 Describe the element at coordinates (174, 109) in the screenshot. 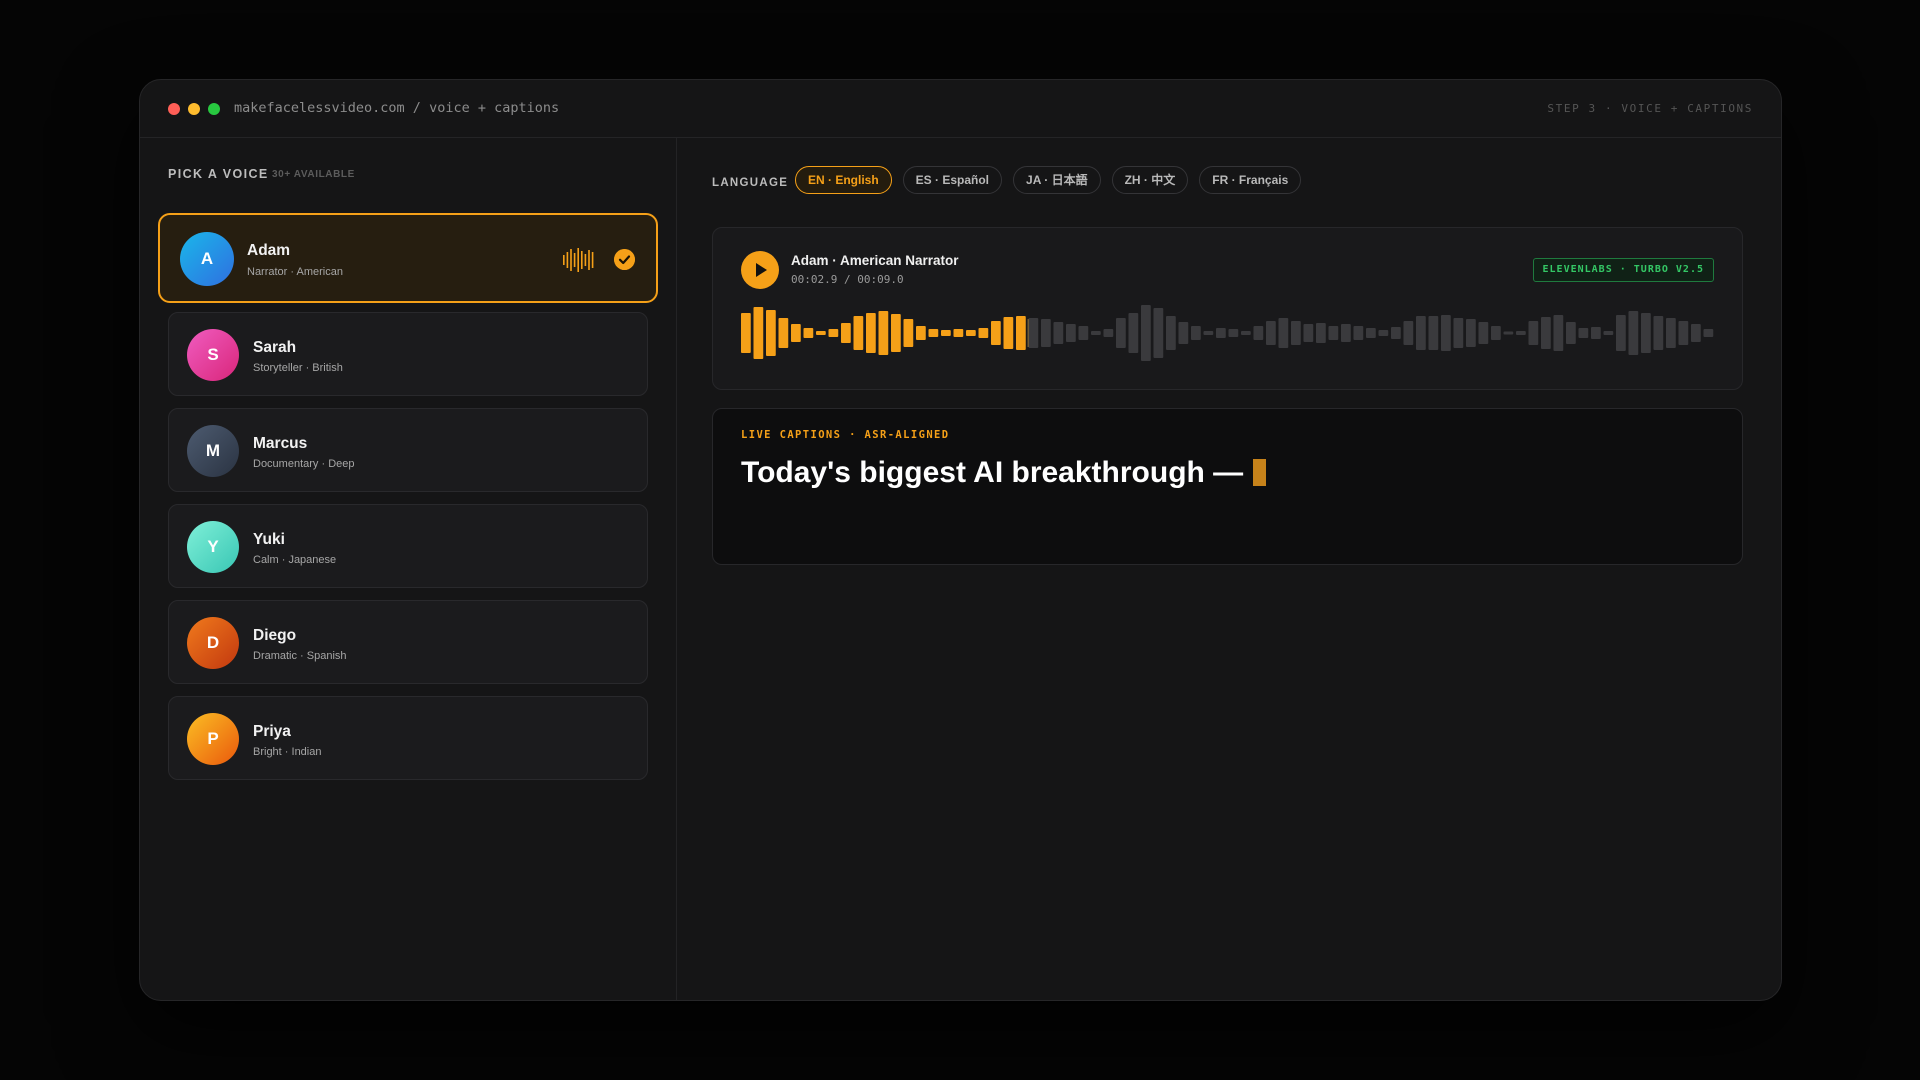

I see `close-window-button` at that location.